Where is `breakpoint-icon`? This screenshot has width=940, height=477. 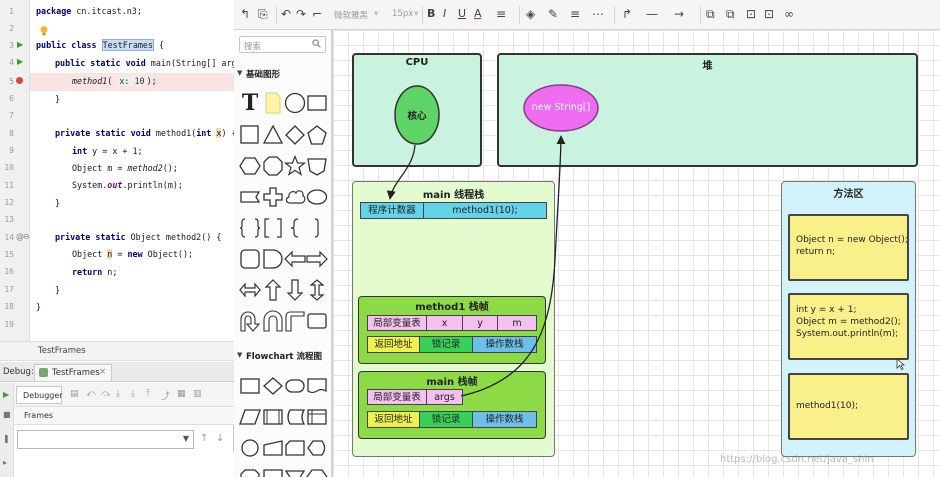 breakpoint-icon is located at coordinates (19, 80).